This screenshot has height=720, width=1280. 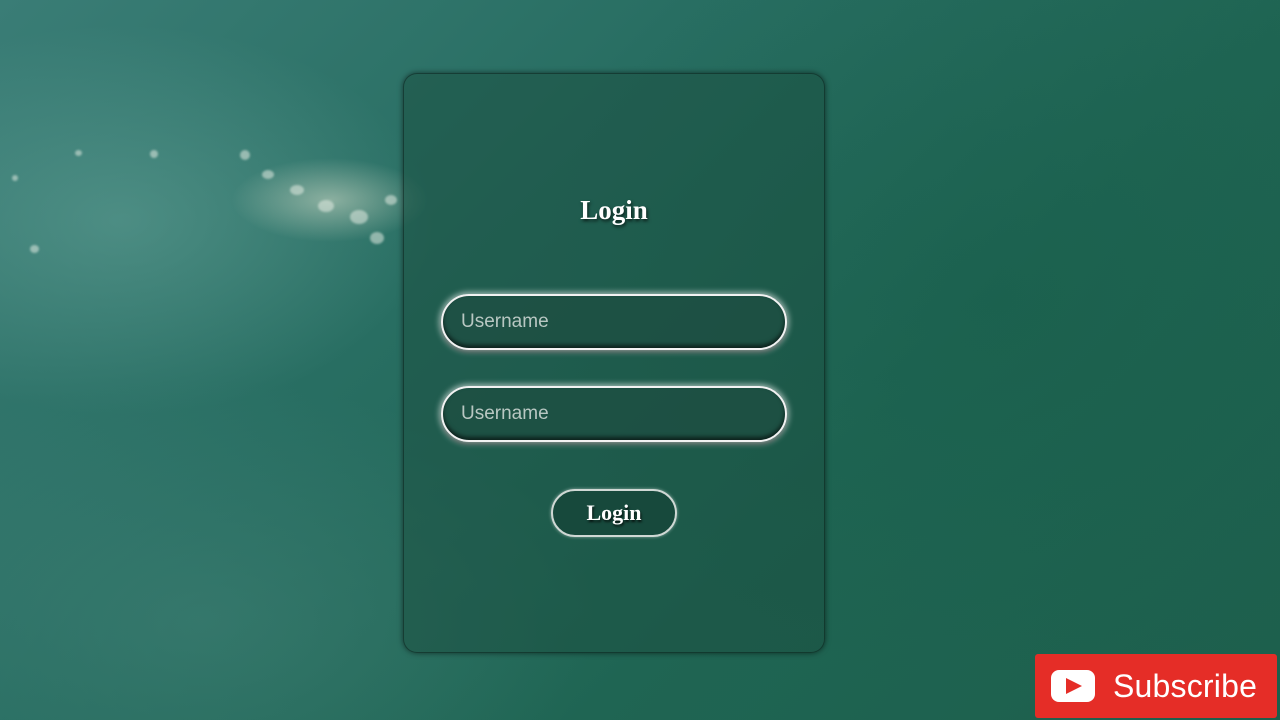 I want to click on login-button: Login, so click(x=614, y=513).